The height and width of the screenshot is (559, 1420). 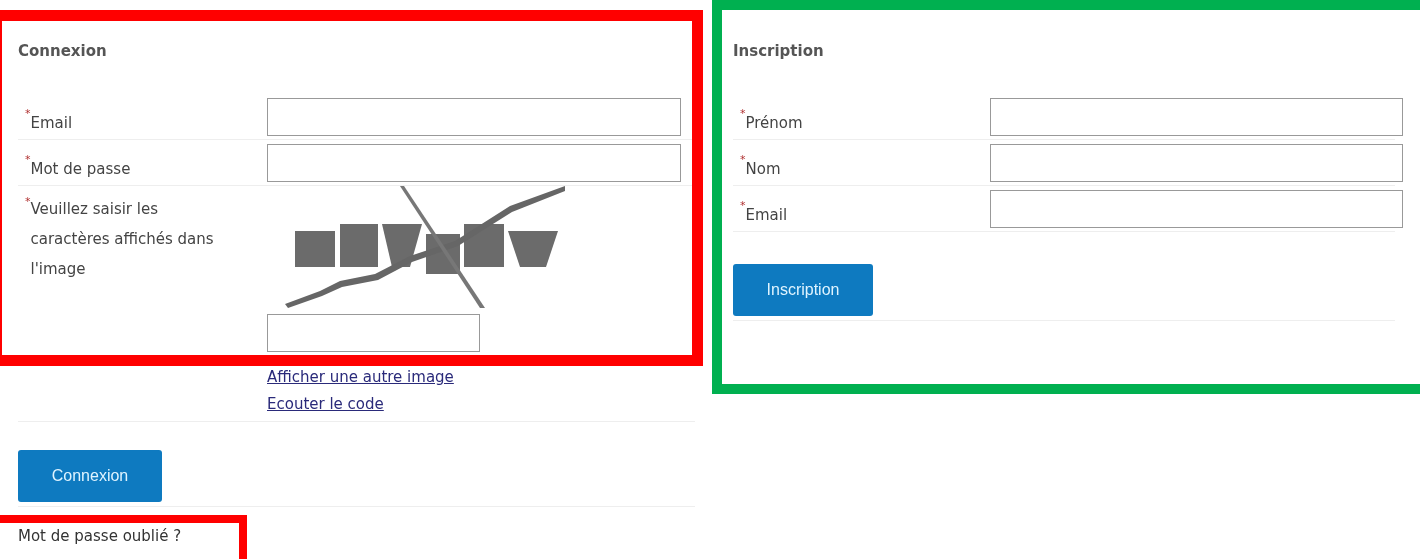 I want to click on field-label: Nom, so click(x=763, y=170).